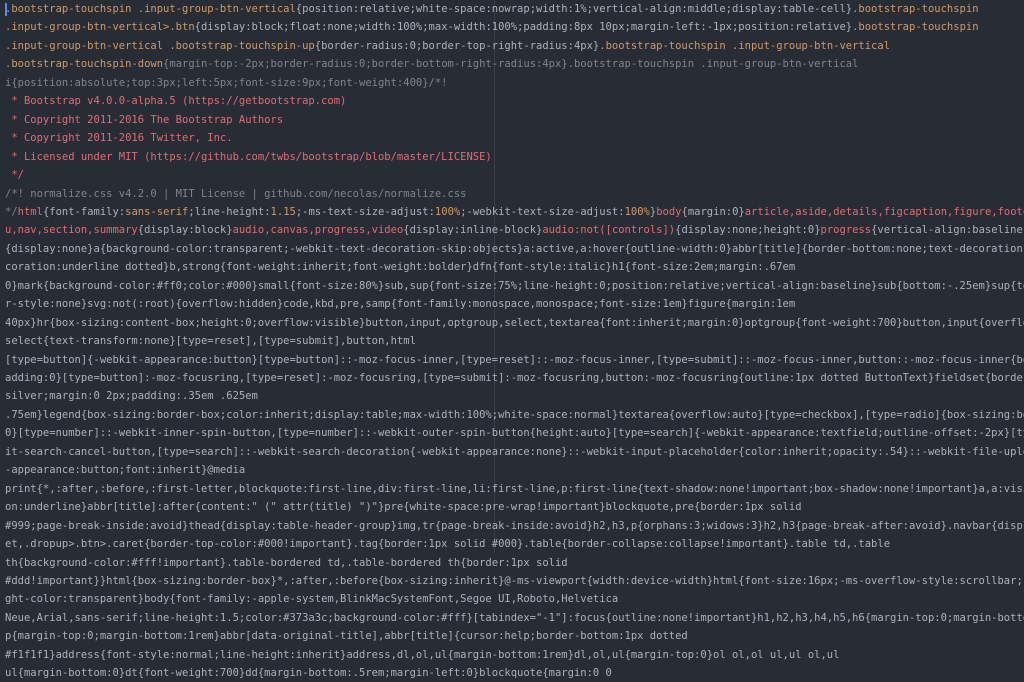 Image resolution: width=1024 pixels, height=682 pixels. I want to click on code-token: {margin:0}, so click(713, 211).